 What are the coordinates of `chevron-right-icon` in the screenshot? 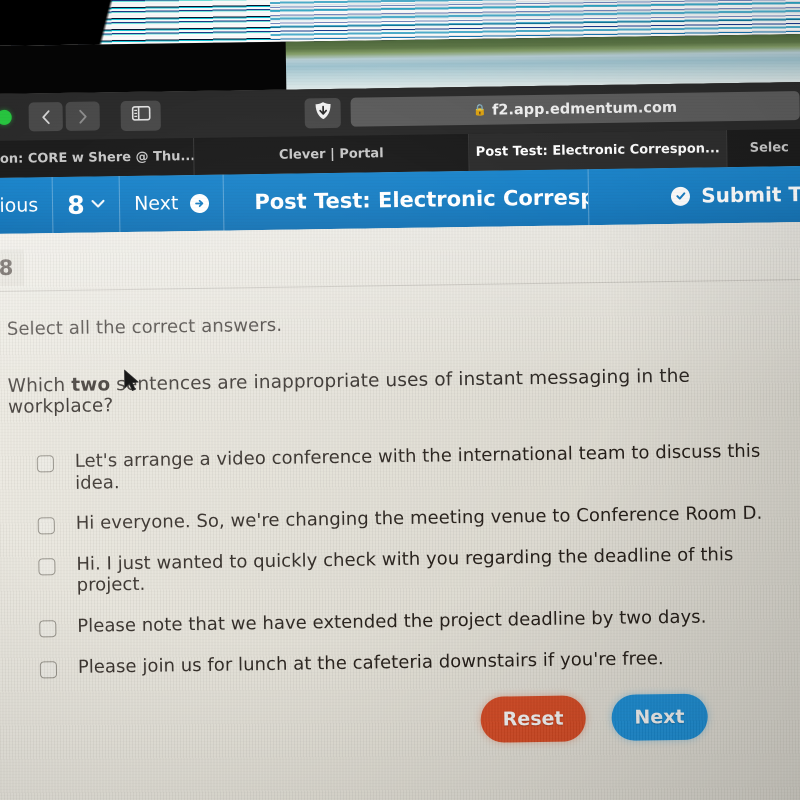 It's located at (83, 116).